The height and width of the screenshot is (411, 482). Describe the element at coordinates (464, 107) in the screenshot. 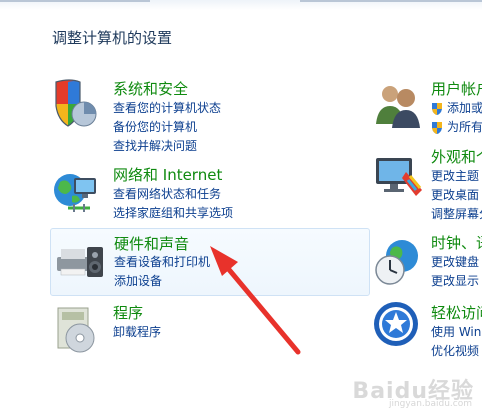

I see `link-add-user: 添加或` at that location.